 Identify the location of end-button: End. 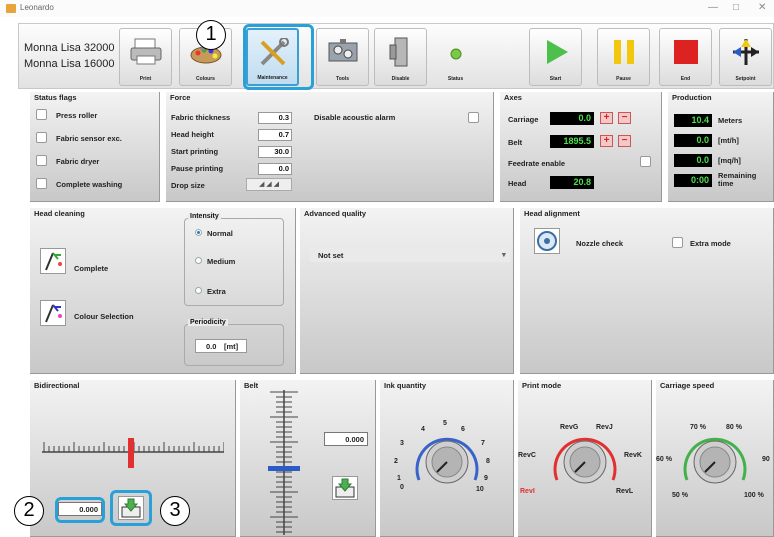
(685, 57).